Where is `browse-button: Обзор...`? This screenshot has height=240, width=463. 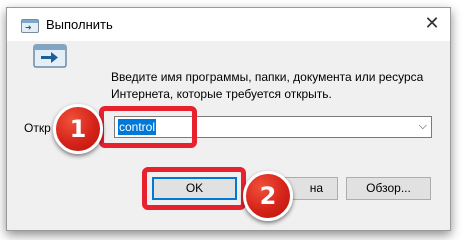
browse-button: Обзор... is located at coordinates (388, 188).